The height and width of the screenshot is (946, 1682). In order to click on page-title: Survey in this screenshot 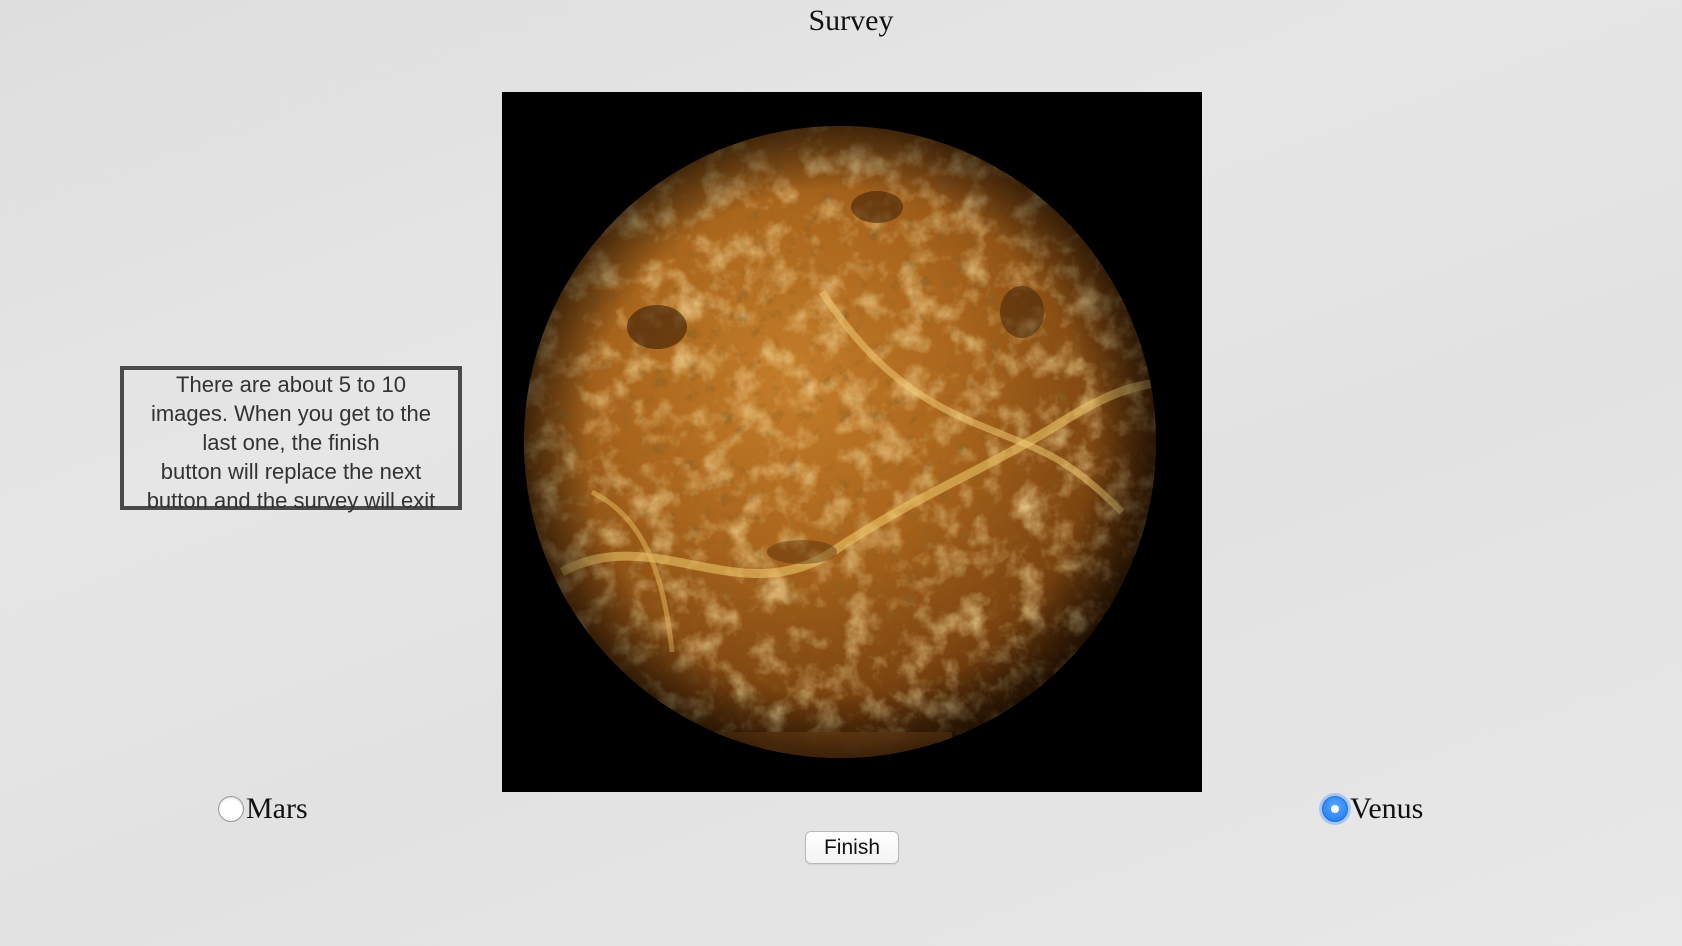, I will do `click(851, 20)`.